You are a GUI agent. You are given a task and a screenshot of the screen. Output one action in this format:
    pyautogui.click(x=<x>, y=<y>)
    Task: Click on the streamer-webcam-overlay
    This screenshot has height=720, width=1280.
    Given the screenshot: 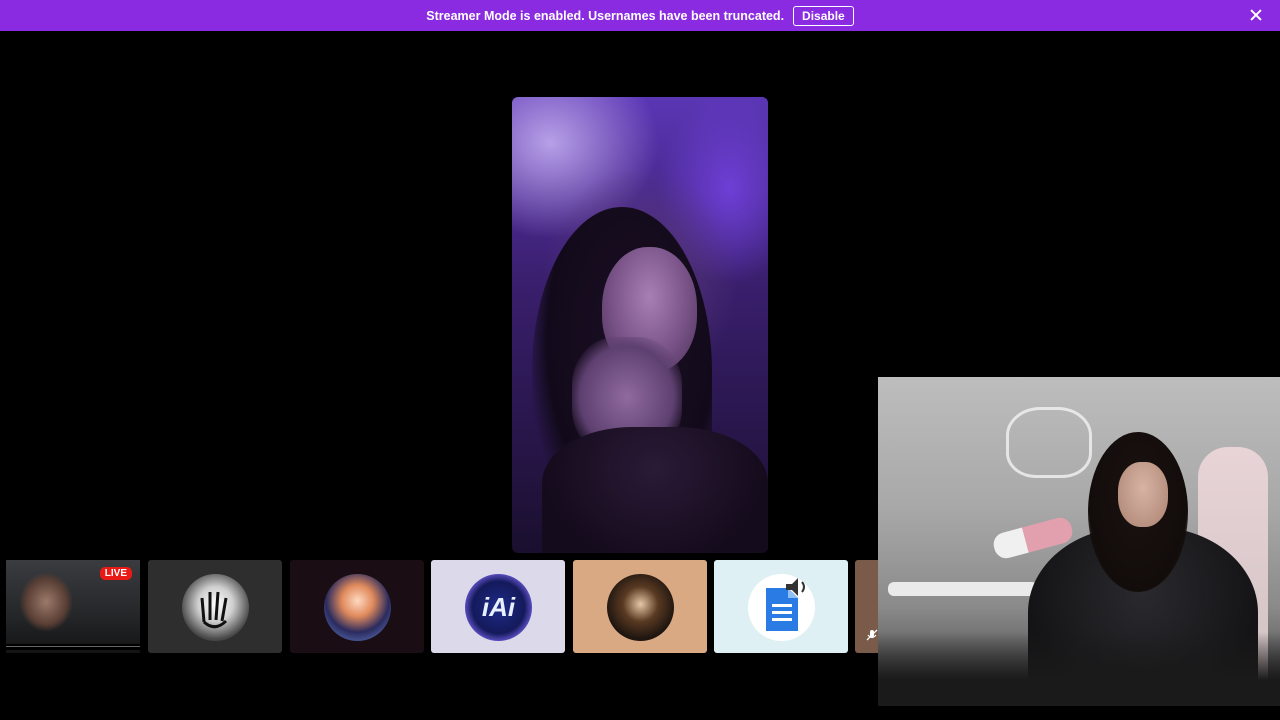 What is the action you would take?
    pyautogui.click(x=1079, y=541)
    